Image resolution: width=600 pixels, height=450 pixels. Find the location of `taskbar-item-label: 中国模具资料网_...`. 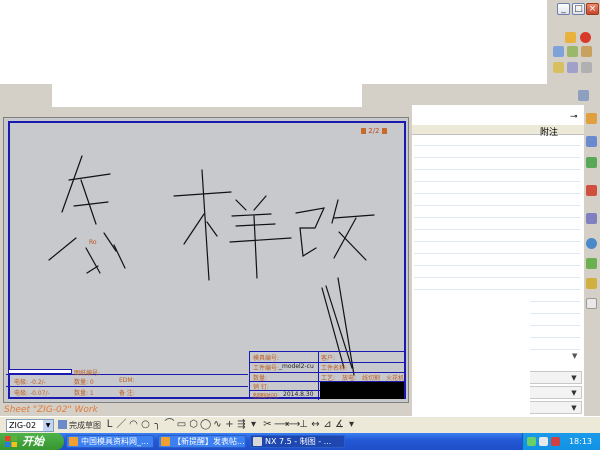

taskbar-item-label: 中国模具资料网_... is located at coordinates (115, 441).